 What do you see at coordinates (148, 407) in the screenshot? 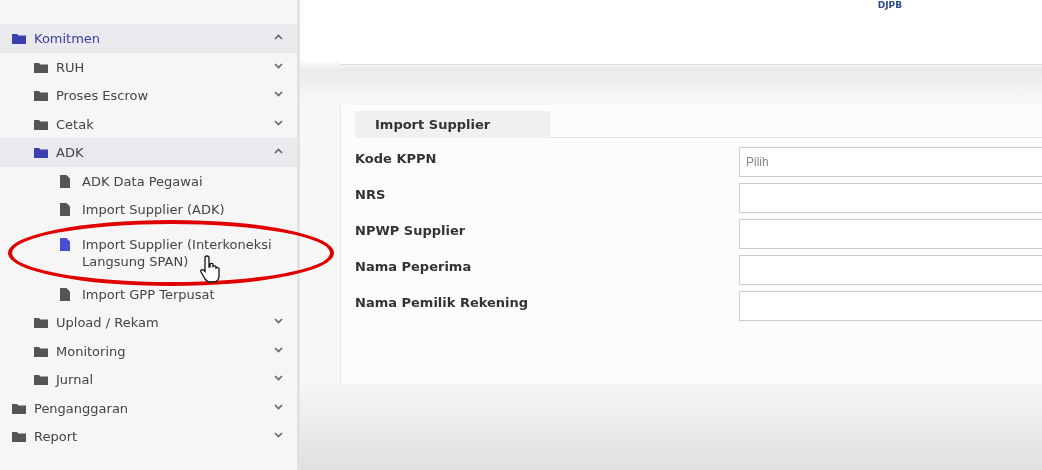
I see `menu-folder: Penganggaran` at bounding box center [148, 407].